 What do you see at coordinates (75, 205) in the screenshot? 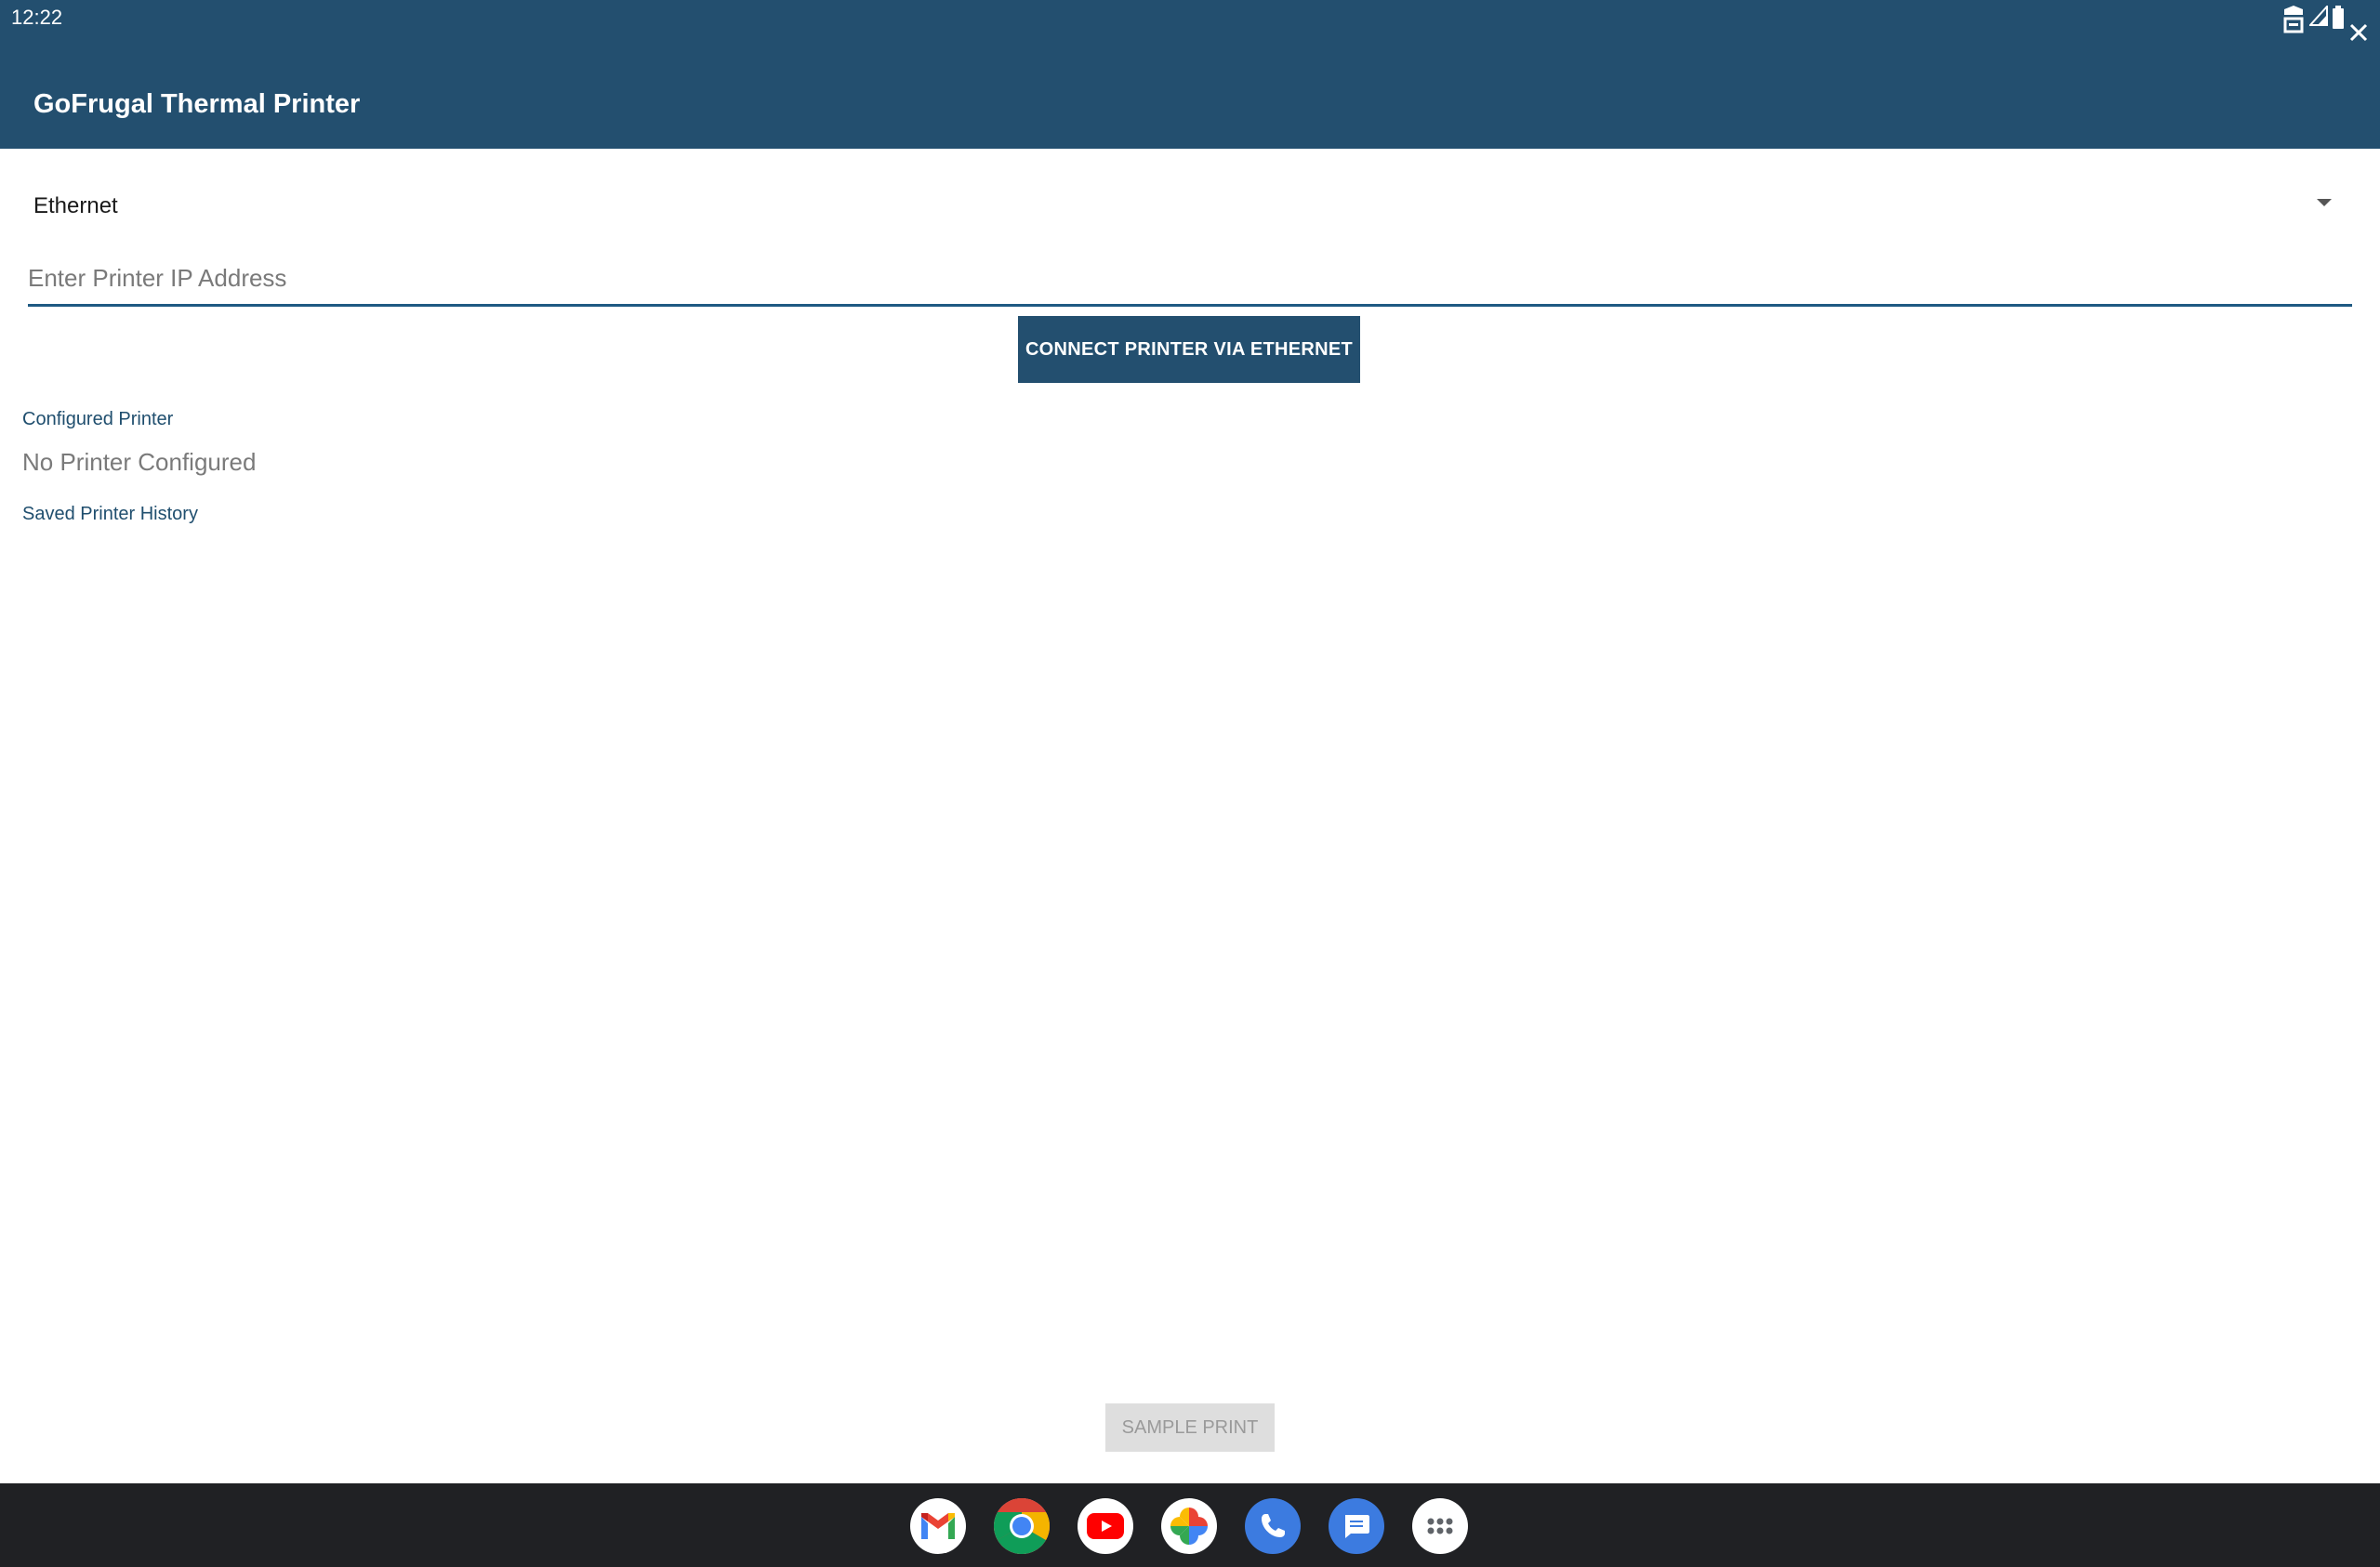
I see `connection-type-value: Ethernet` at bounding box center [75, 205].